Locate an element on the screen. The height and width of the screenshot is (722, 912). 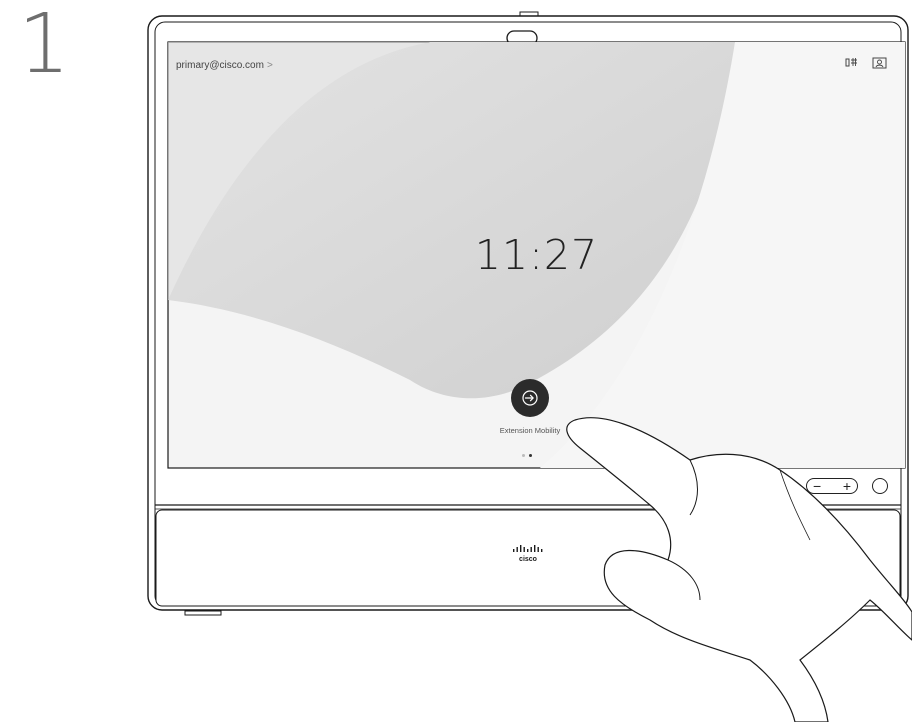
cisco-logo: cisco is located at coordinates (528, 556).